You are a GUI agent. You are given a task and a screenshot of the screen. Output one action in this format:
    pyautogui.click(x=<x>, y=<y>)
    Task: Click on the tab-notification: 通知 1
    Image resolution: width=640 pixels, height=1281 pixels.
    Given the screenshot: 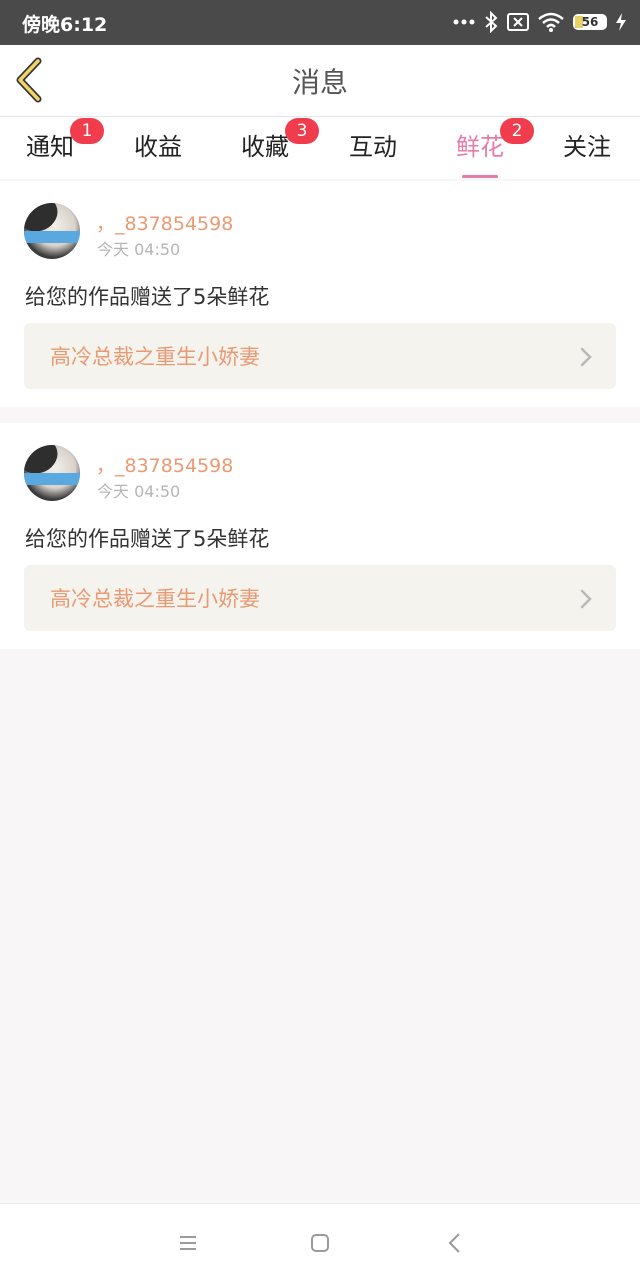 What is the action you would take?
    pyautogui.click(x=65, y=140)
    